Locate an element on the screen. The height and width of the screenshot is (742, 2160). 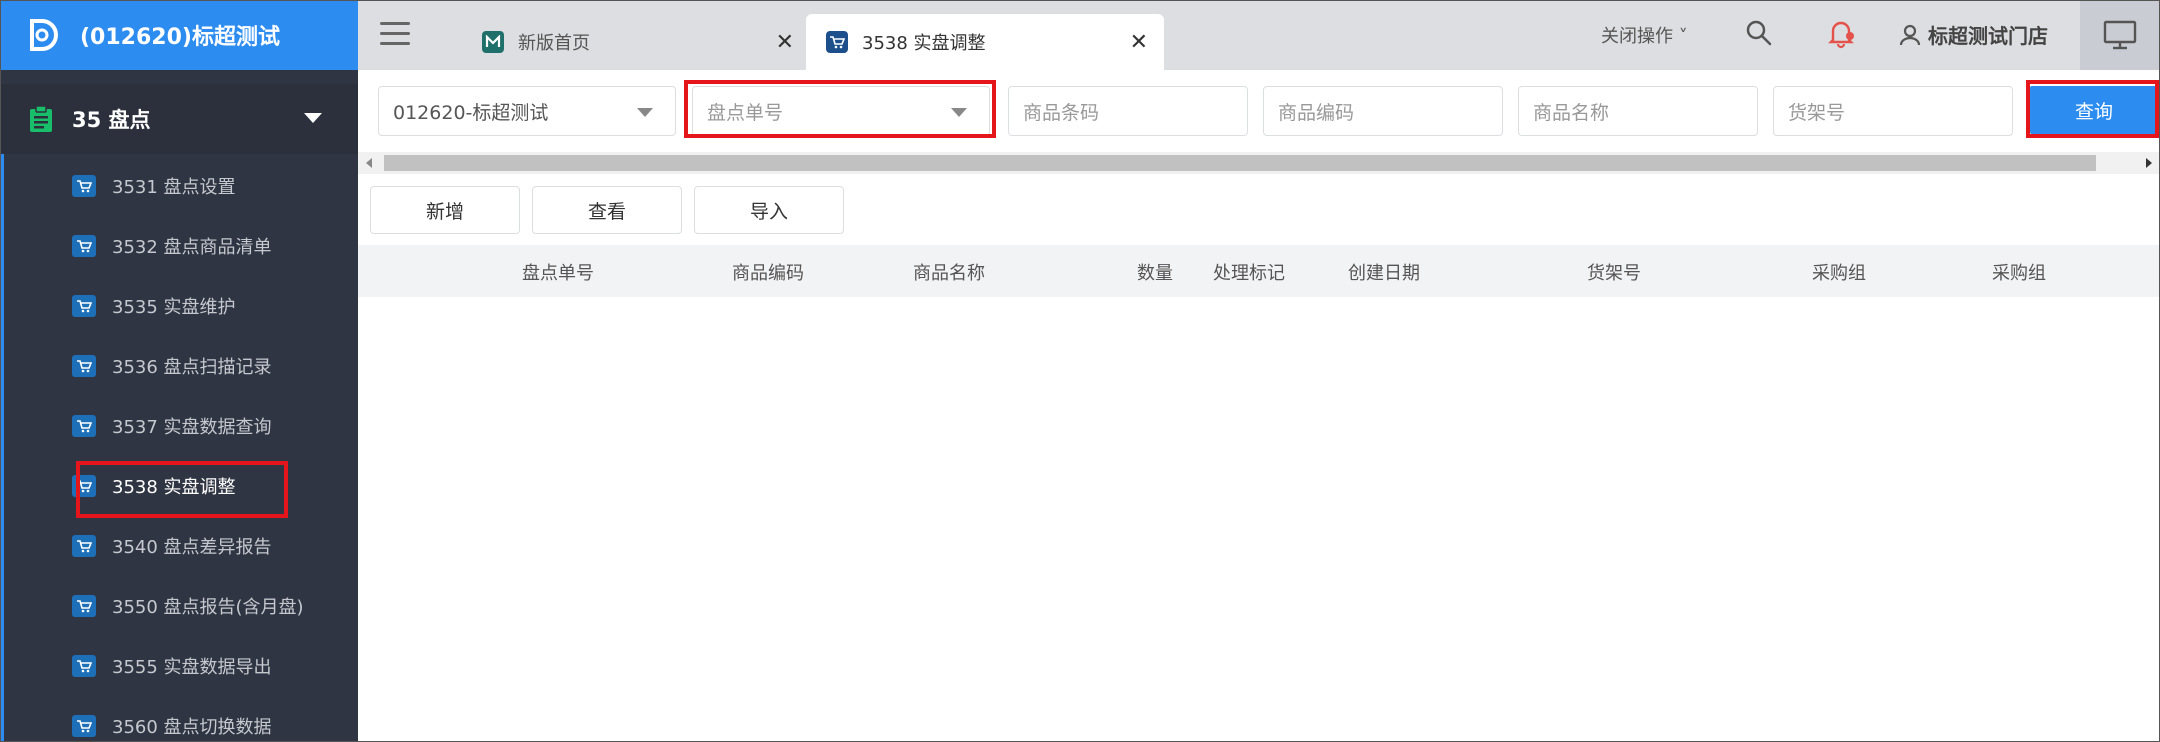
table-header: 盘点单号 商品编码 商品名称 数量 处理标记 创建日期 货架号 采购组 采购组 is located at coordinates (1259, 271).